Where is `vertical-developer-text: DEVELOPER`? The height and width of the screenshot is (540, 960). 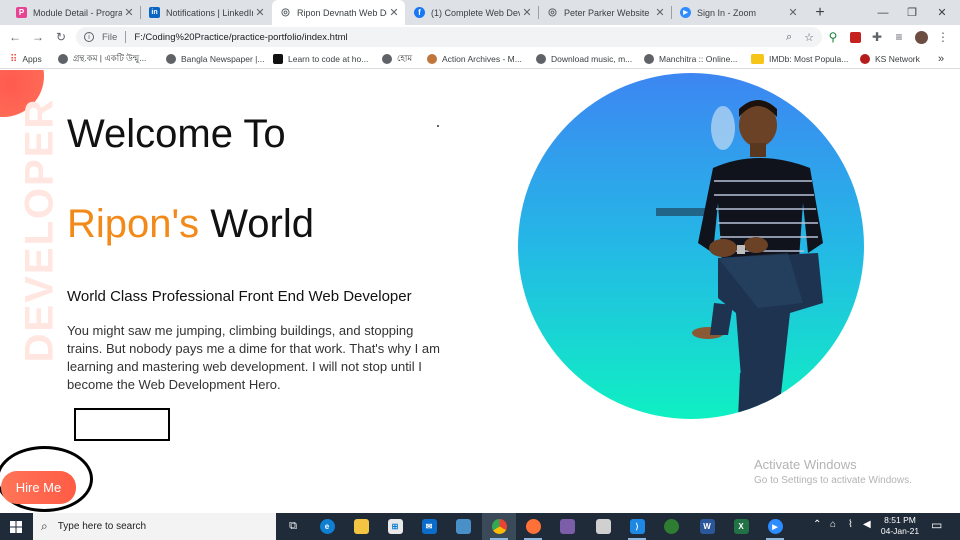 vertical-developer-text: DEVELOPER is located at coordinates (39, 230).